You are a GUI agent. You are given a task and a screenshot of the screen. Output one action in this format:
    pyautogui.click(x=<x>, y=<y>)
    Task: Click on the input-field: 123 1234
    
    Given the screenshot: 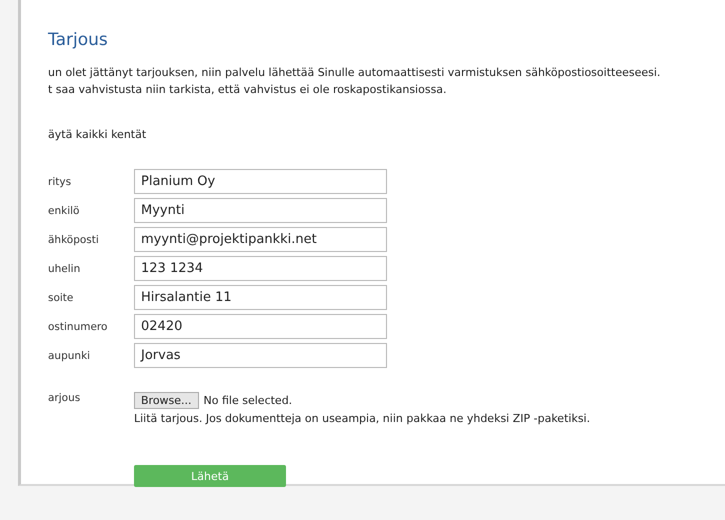 What is the action you would take?
    pyautogui.click(x=260, y=268)
    